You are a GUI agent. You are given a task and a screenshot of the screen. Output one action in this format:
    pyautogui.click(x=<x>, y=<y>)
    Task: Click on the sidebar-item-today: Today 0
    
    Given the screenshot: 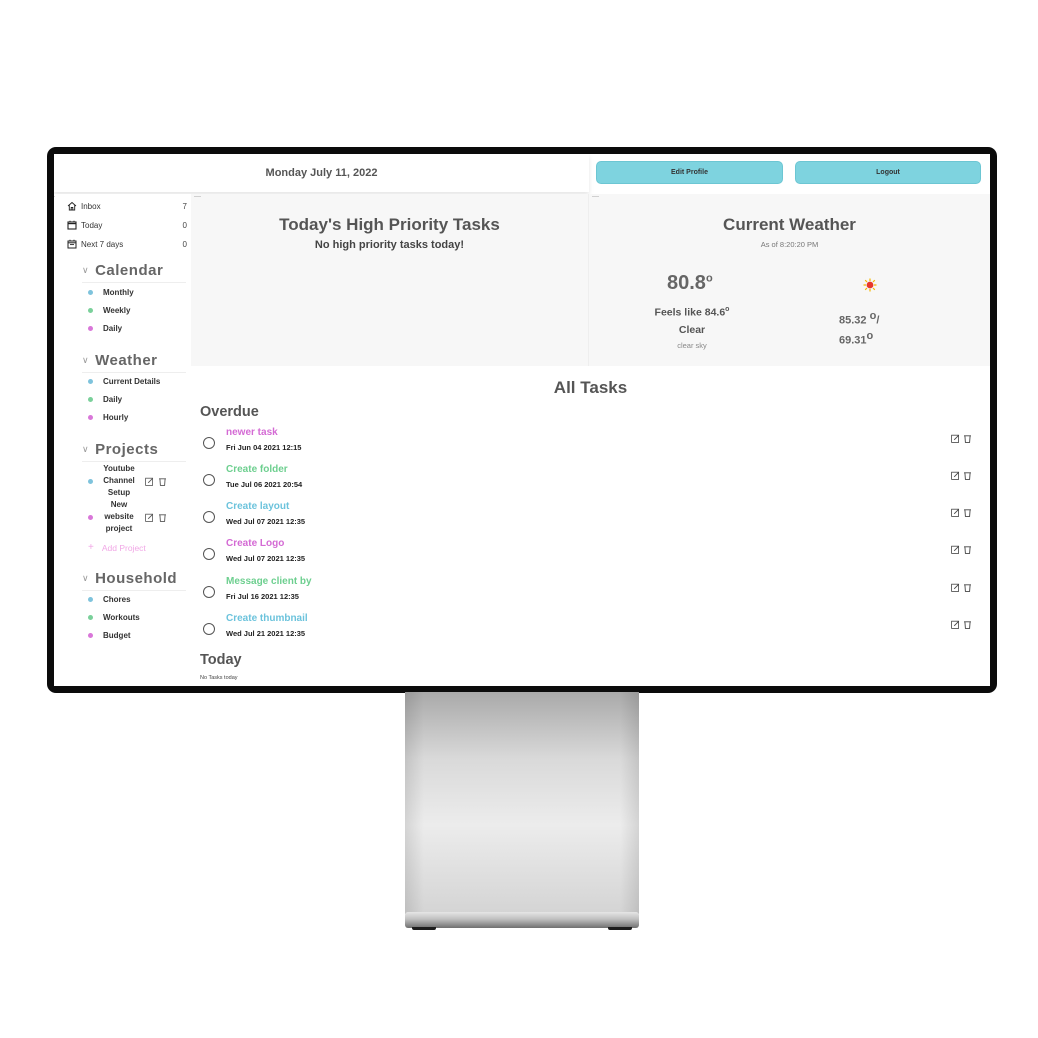 What is the action you would take?
    pyautogui.click(x=127, y=225)
    